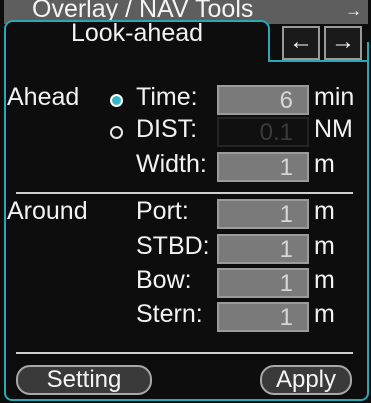 The height and width of the screenshot is (403, 371). I want to click on dist-label: DIST:, so click(167, 129).